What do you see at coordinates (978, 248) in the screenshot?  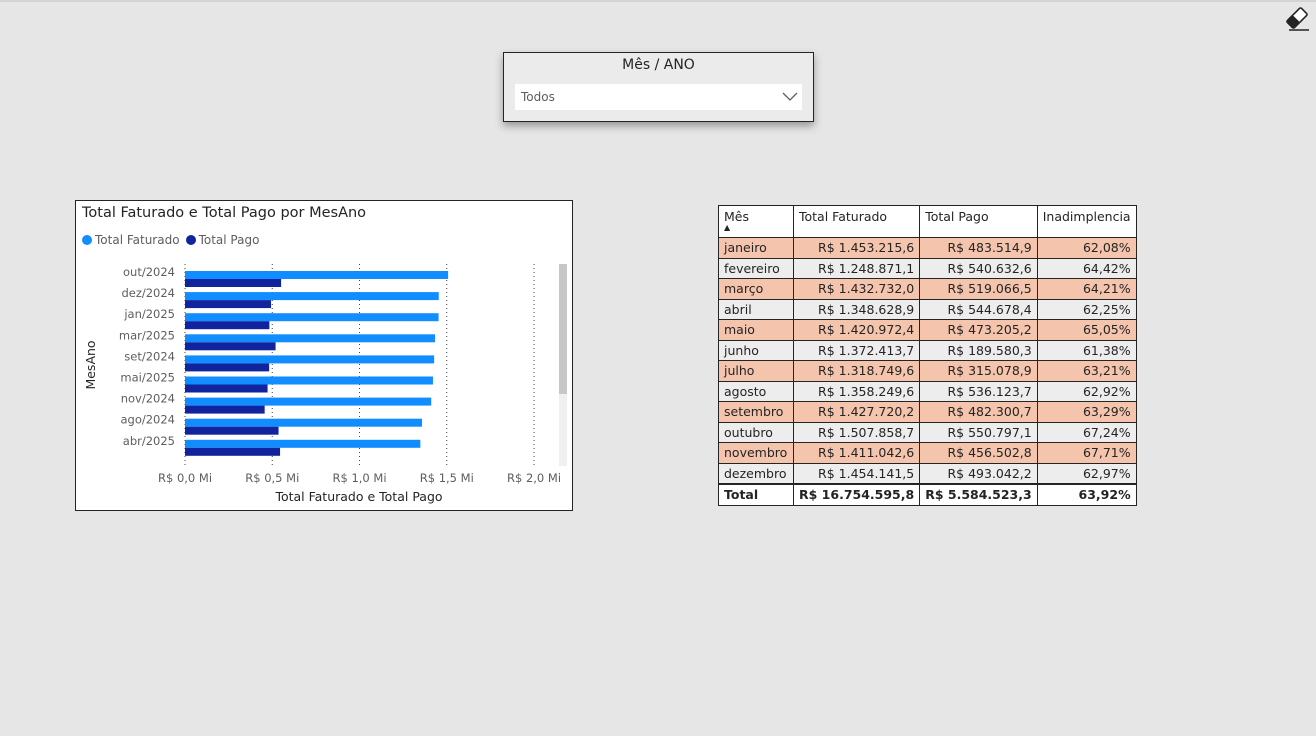 I see `cell-total-pago: R$ 483.514,9` at bounding box center [978, 248].